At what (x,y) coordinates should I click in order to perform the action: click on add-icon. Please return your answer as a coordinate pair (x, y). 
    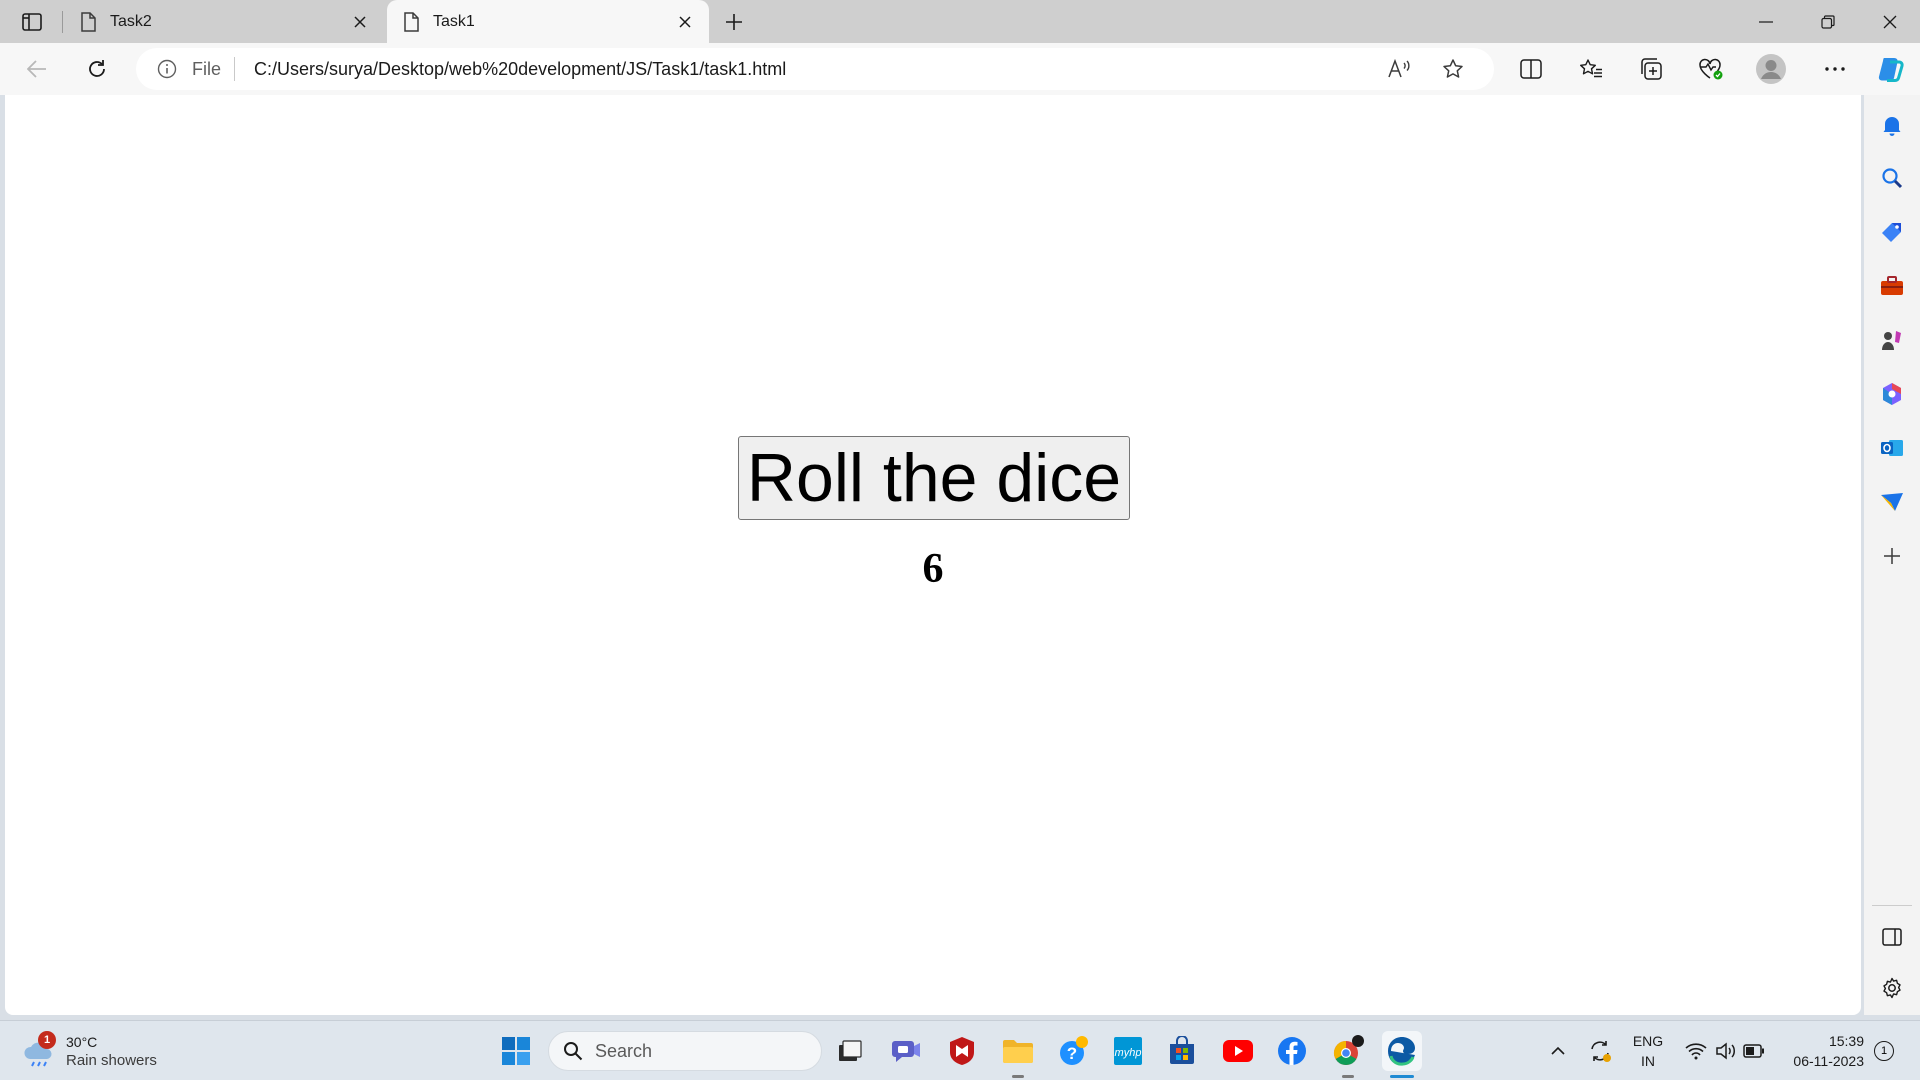
    Looking at the image, I should click on (1892, 556).